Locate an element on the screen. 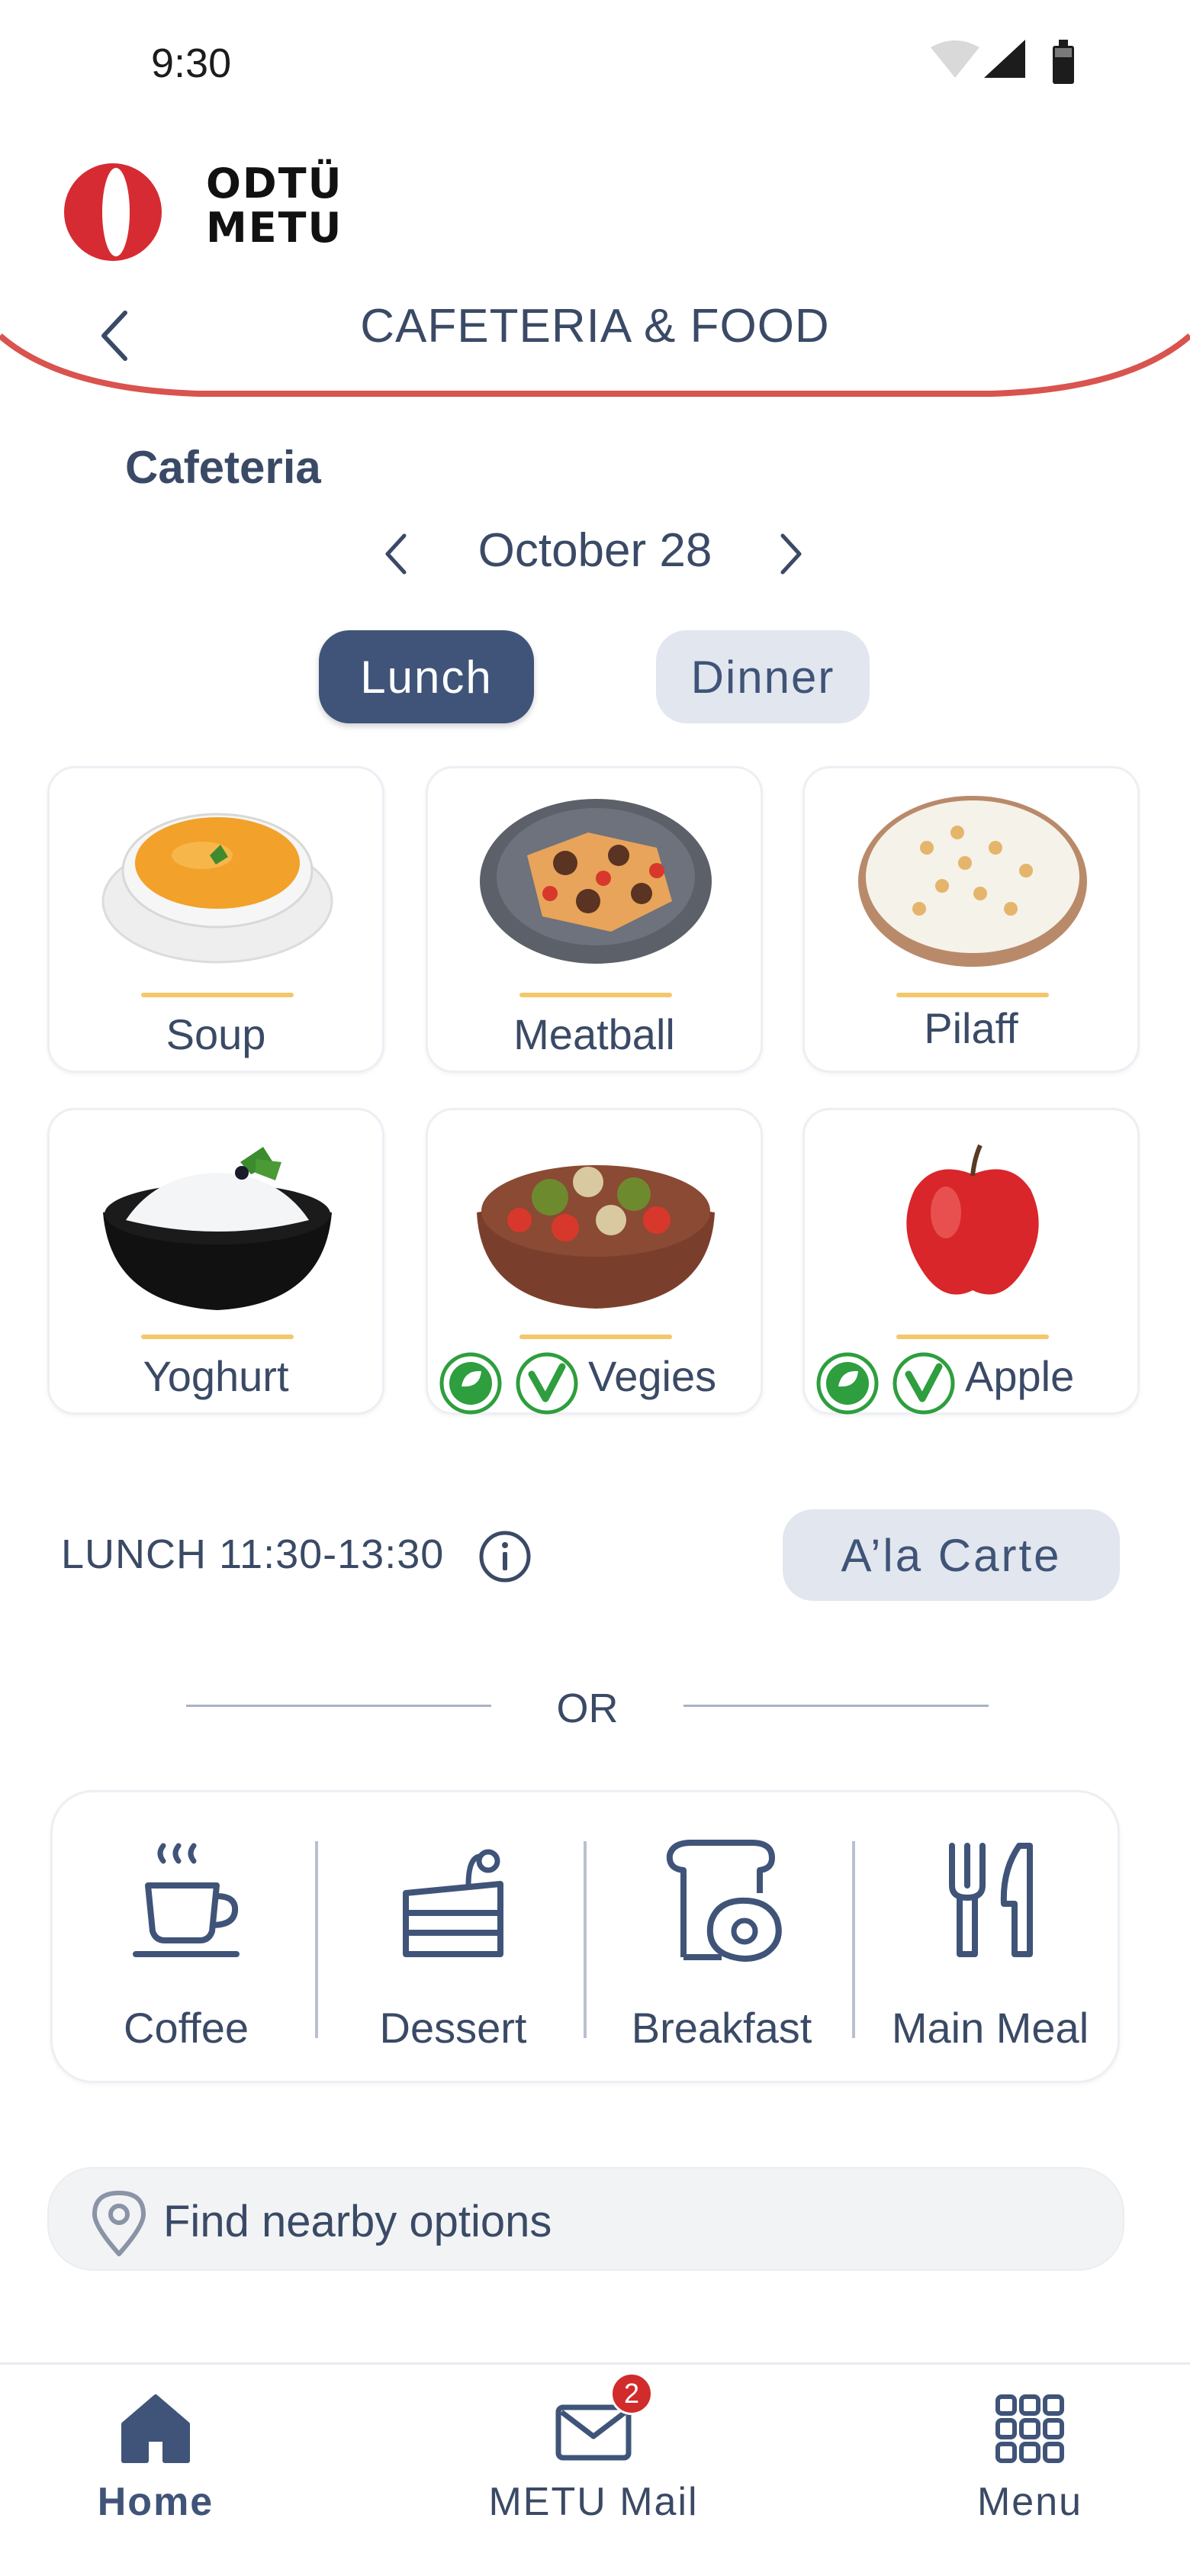  food-card-yoghurt: Yoghurt is located at coordinates (215, 1261).